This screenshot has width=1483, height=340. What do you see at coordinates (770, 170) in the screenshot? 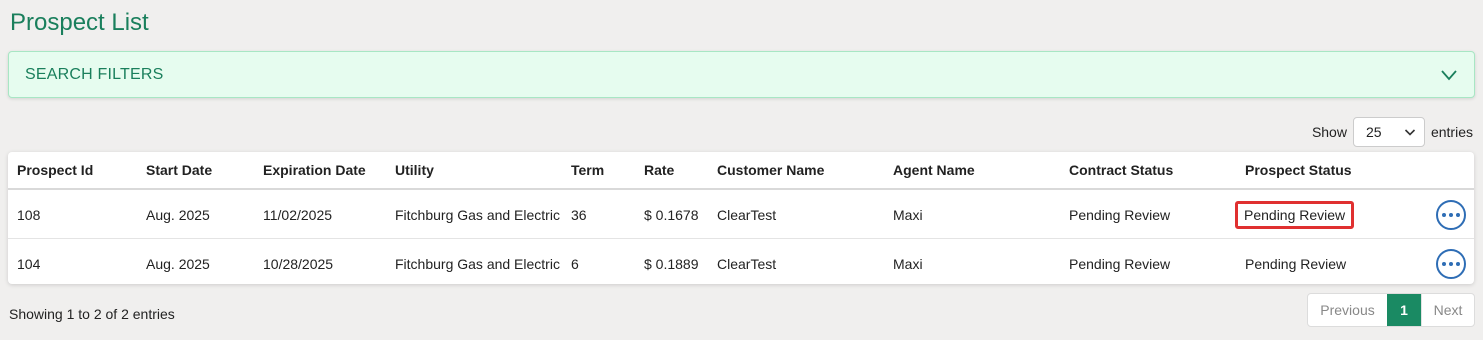
I see `header-customer-name: Customer Name` at bounding box center [770, 170].